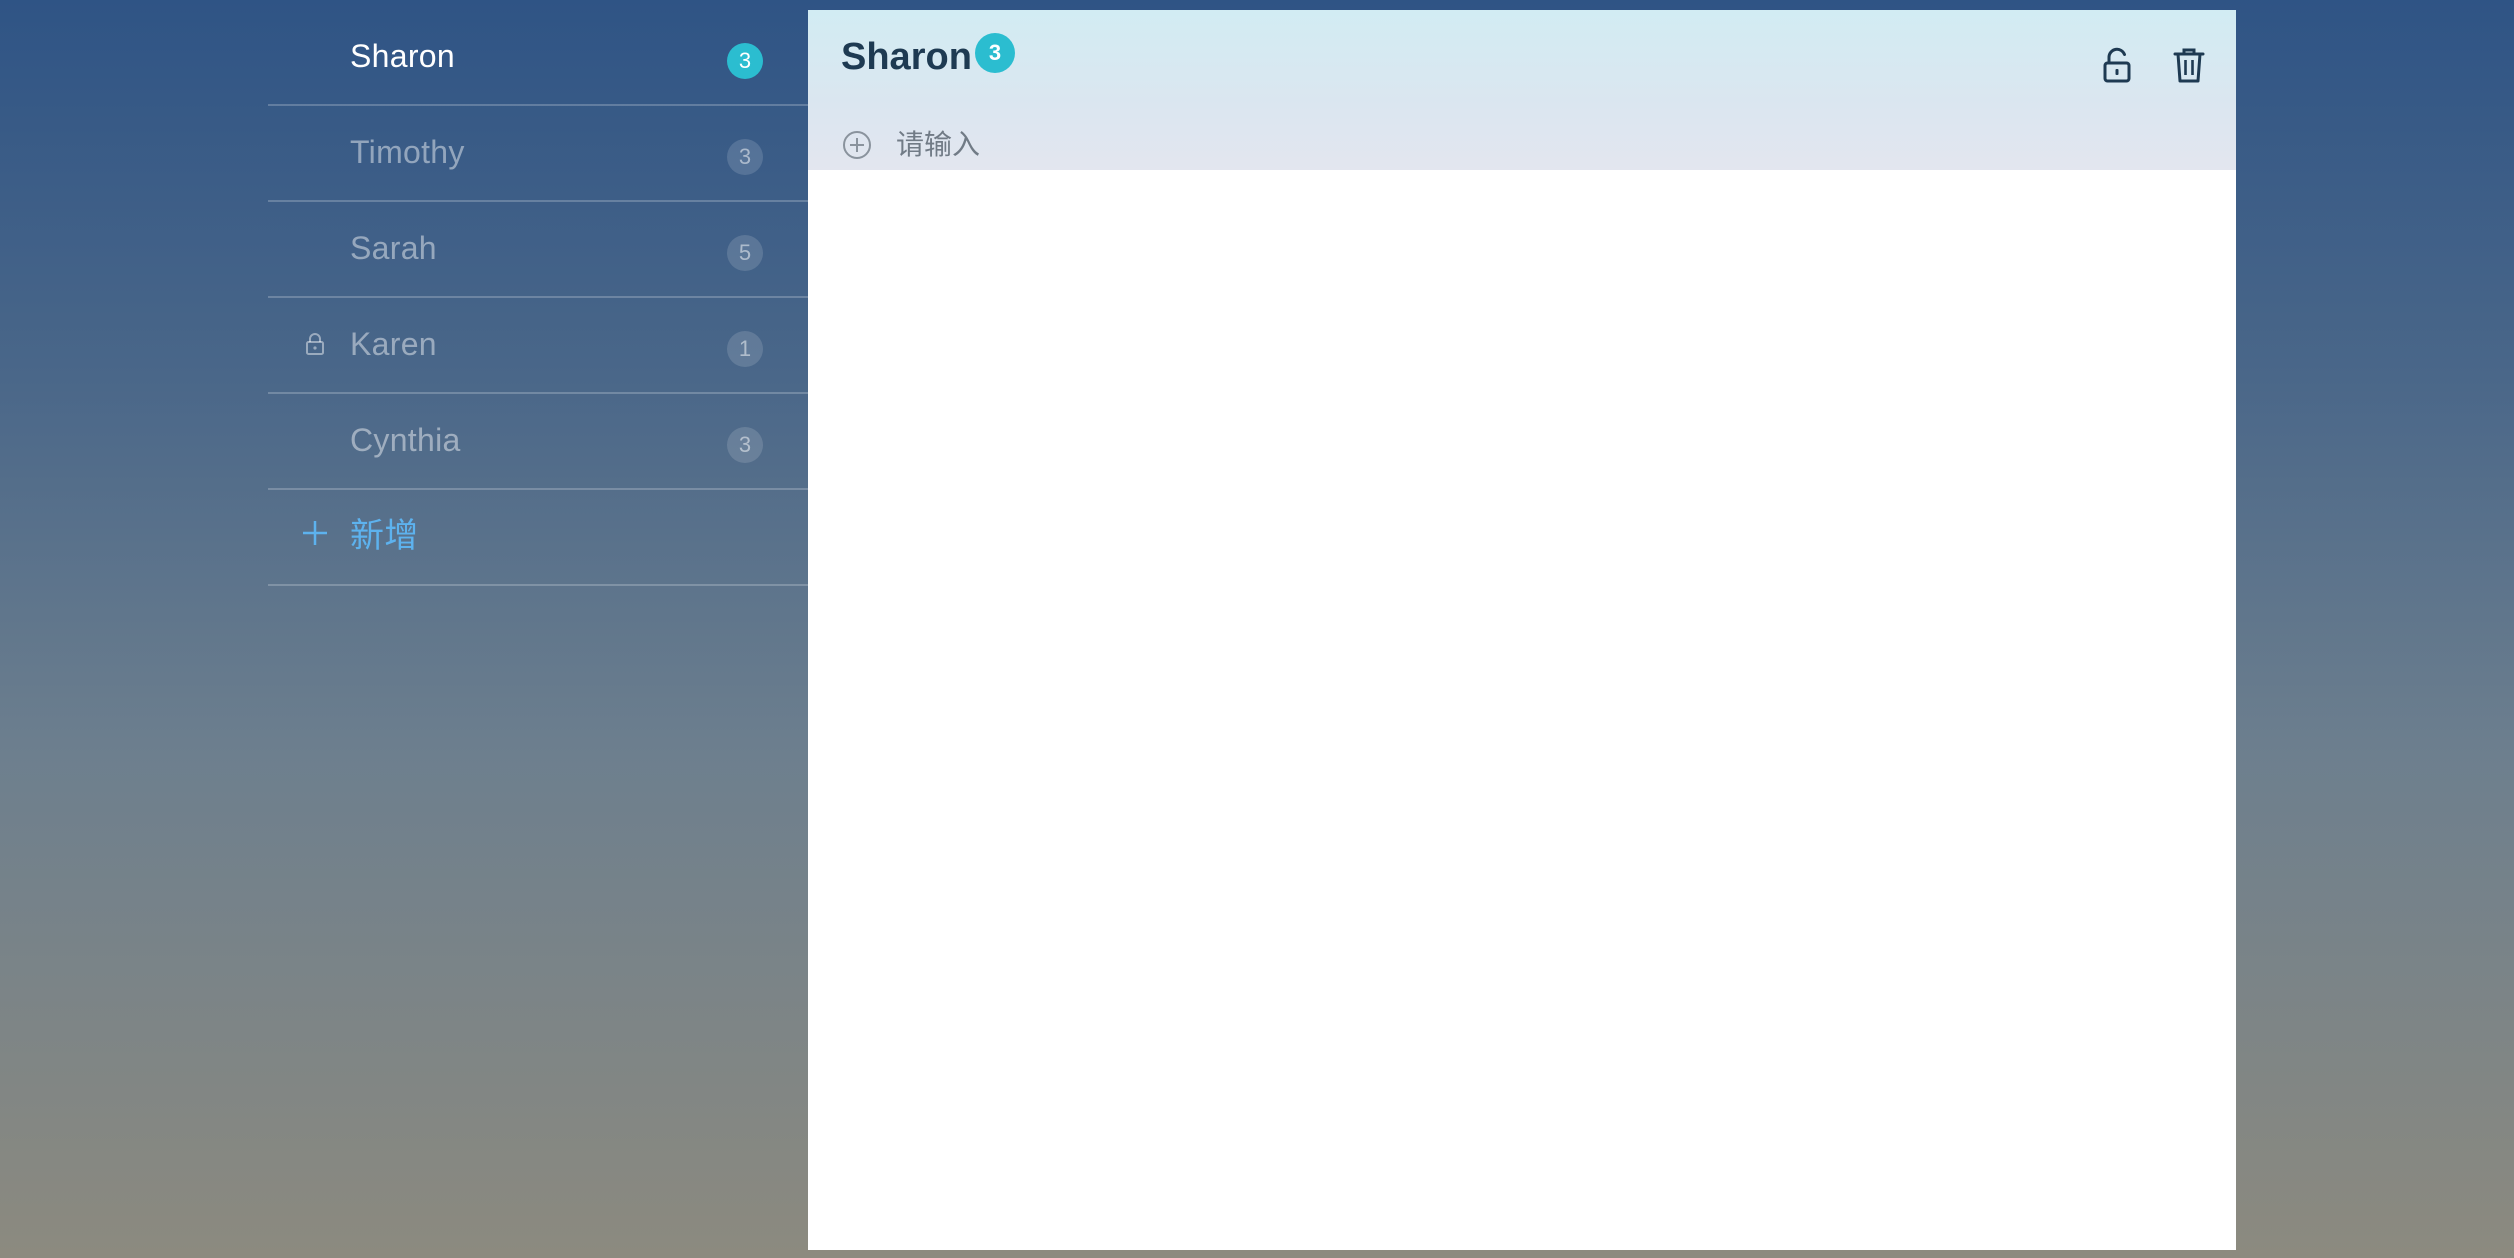 The width and height of the screenshot is (2514, 1258). I want to click on page-title: Sharon, so click(906, 57).